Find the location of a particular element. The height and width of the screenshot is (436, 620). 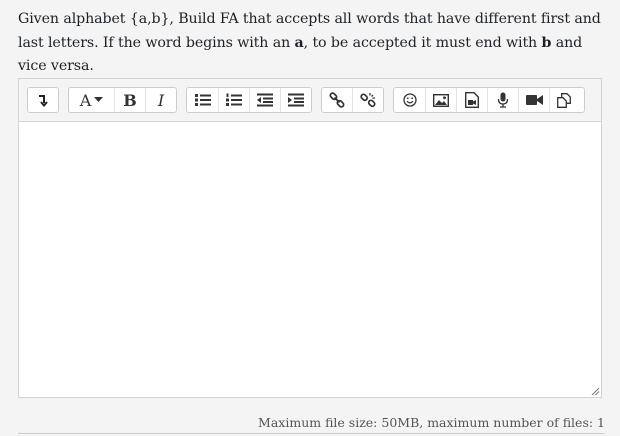

emoticon-button is located at coordinates (409, 100).